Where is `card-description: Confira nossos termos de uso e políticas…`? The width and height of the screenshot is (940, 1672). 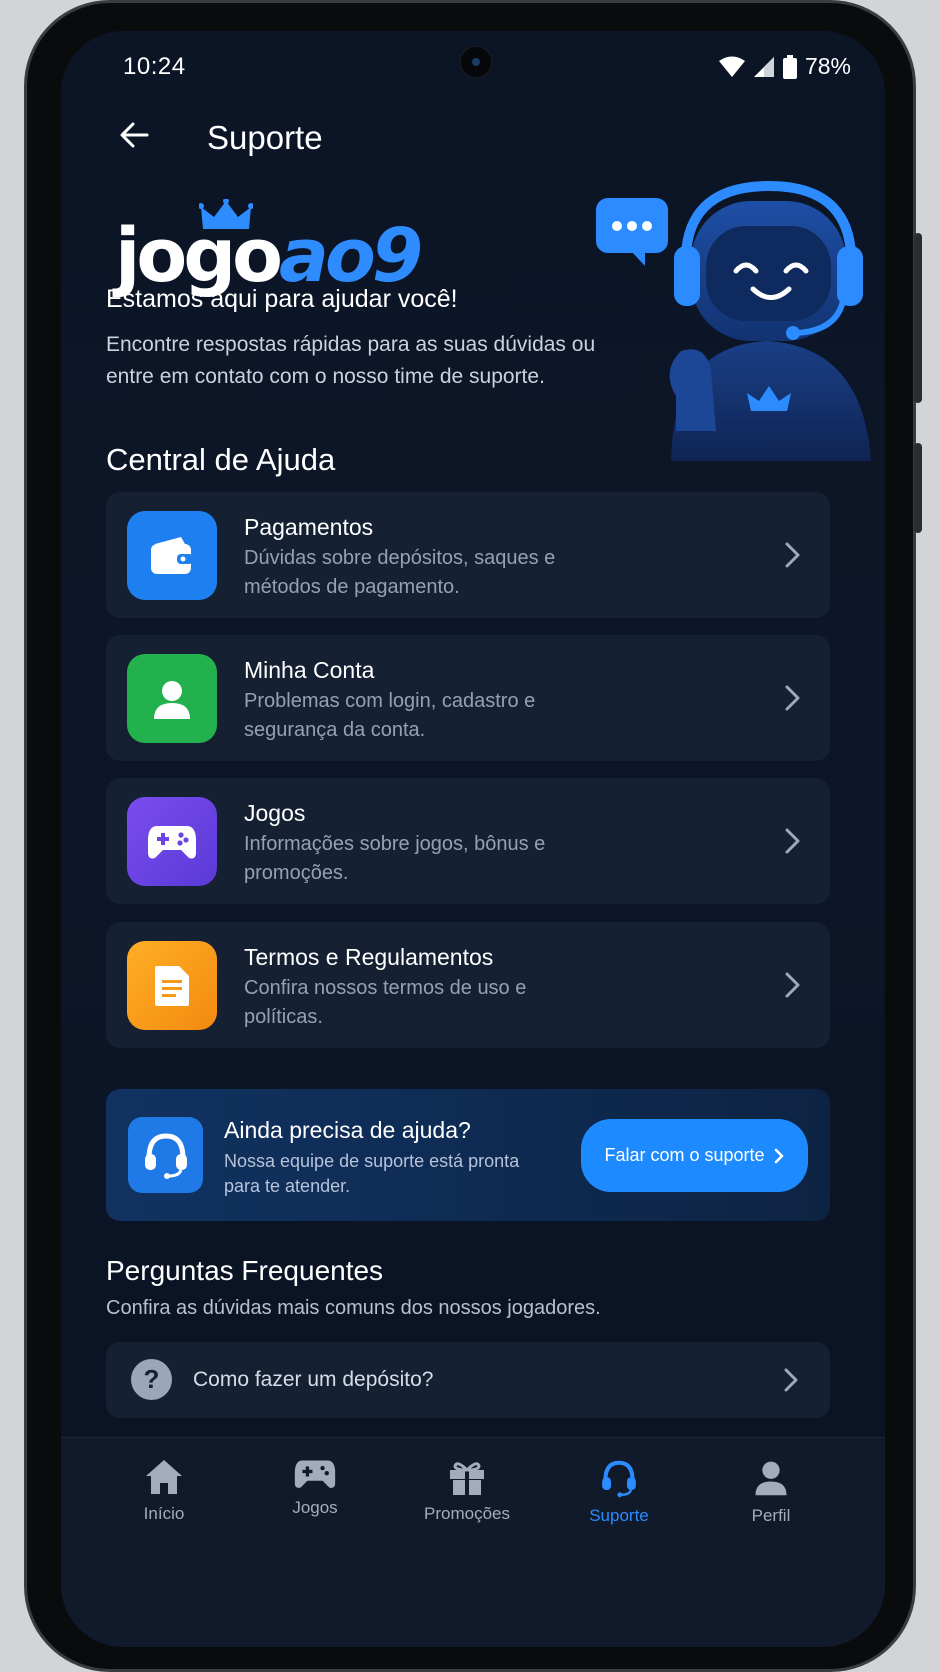 card-description: Confira nossos termos de uso e políticas… is located at coordinates (385, 1002).